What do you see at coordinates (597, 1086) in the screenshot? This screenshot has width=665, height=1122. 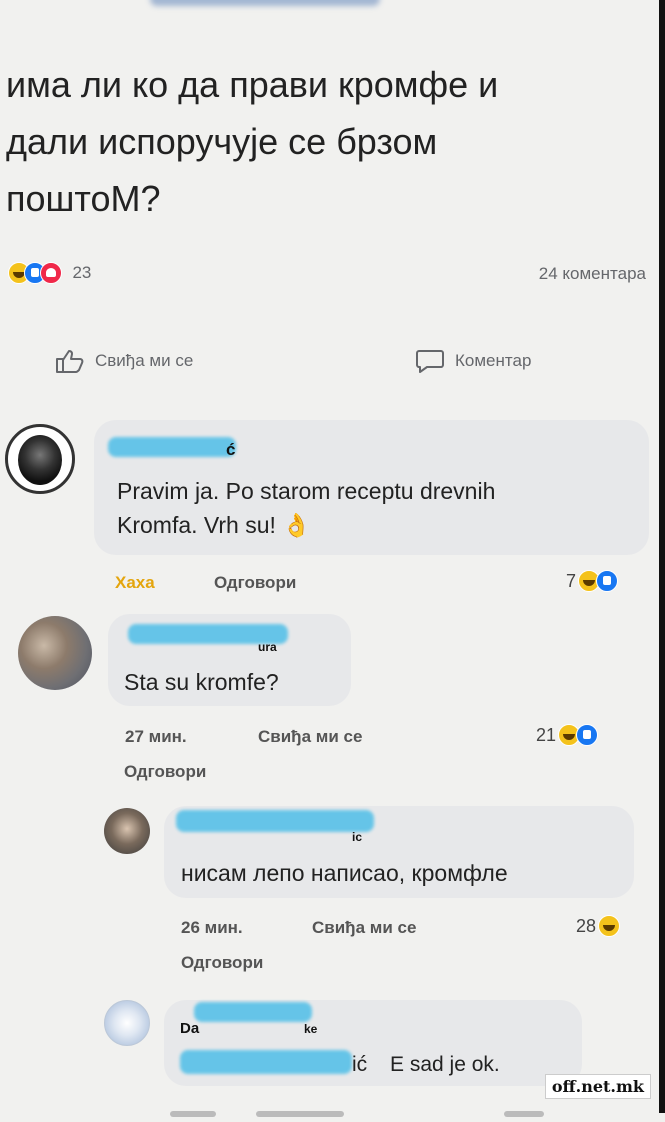 I see `watermark: off.net.mk` at bounding box center [597, 1086].